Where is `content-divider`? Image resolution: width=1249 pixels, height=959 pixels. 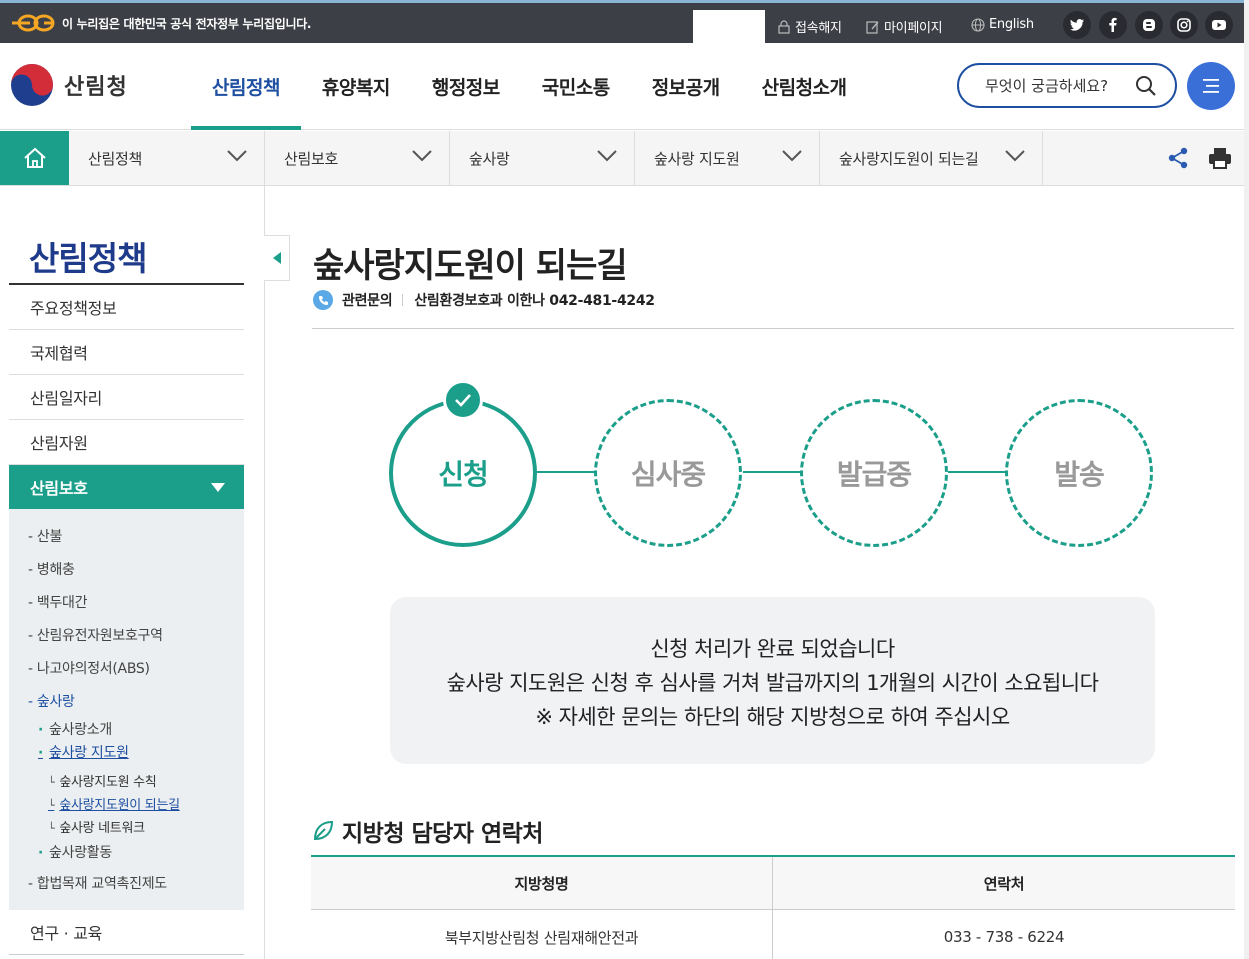
content-divider is located at coordinates (264, 572).